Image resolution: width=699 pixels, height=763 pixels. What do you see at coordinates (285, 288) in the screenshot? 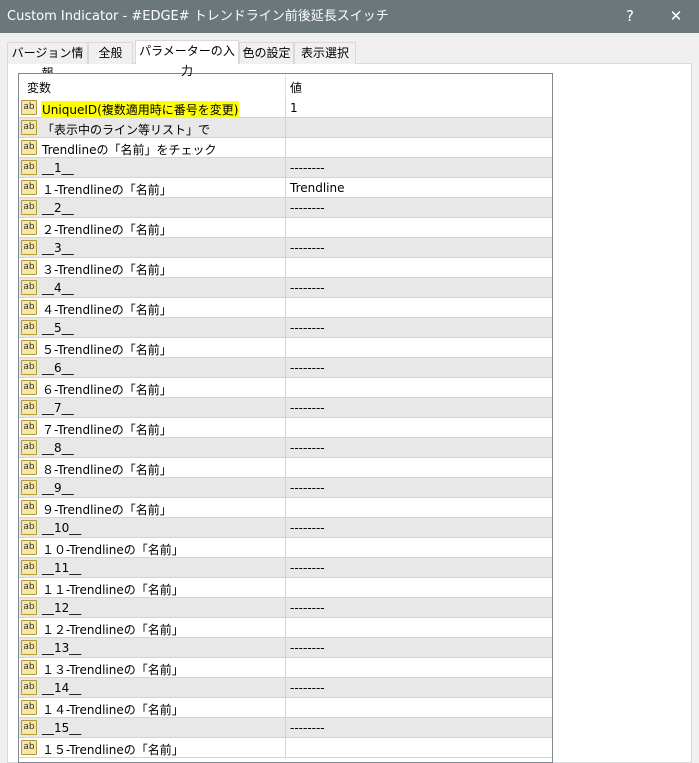
I see `table-row: ab __4__ --------` at bounding box center [285, 288].